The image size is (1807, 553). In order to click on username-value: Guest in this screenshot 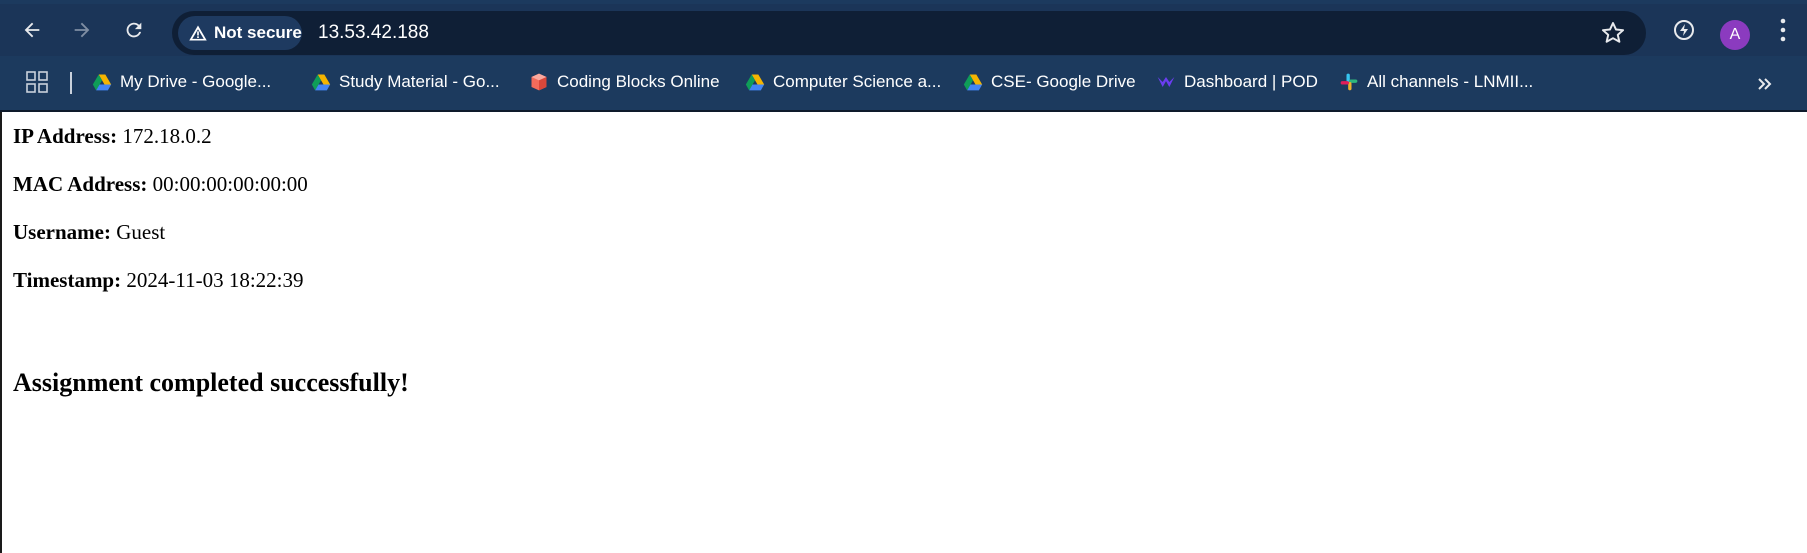, I will do `click(141, 232)`.